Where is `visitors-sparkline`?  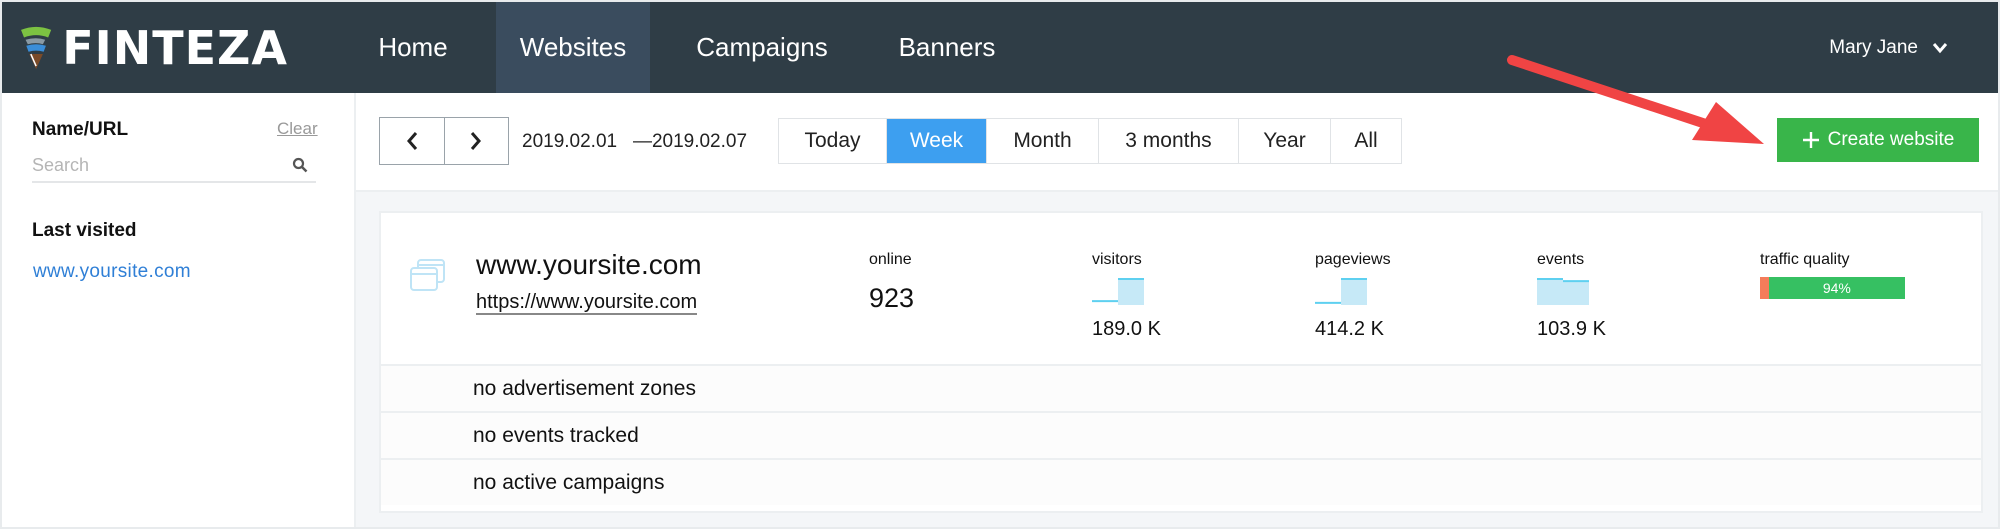 visitors-sparkline is located at coordinates (1118, 291).